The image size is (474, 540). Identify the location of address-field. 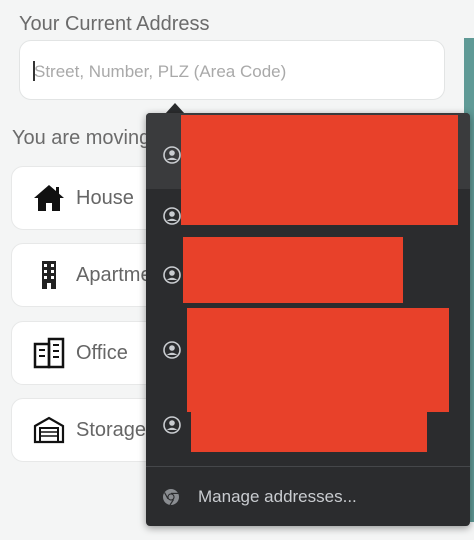
(232, 70).